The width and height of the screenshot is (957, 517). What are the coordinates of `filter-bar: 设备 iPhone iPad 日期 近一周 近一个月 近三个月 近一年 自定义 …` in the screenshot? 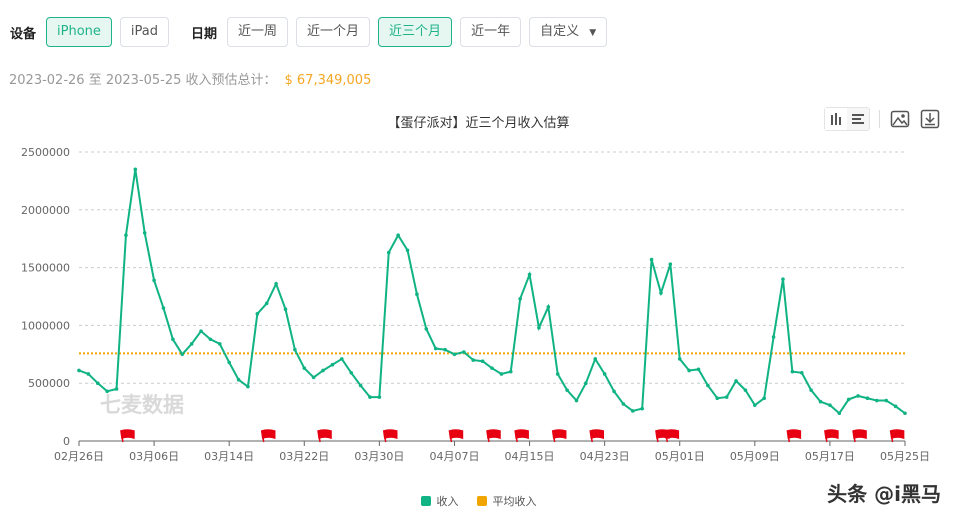 It's located at (312, 32).